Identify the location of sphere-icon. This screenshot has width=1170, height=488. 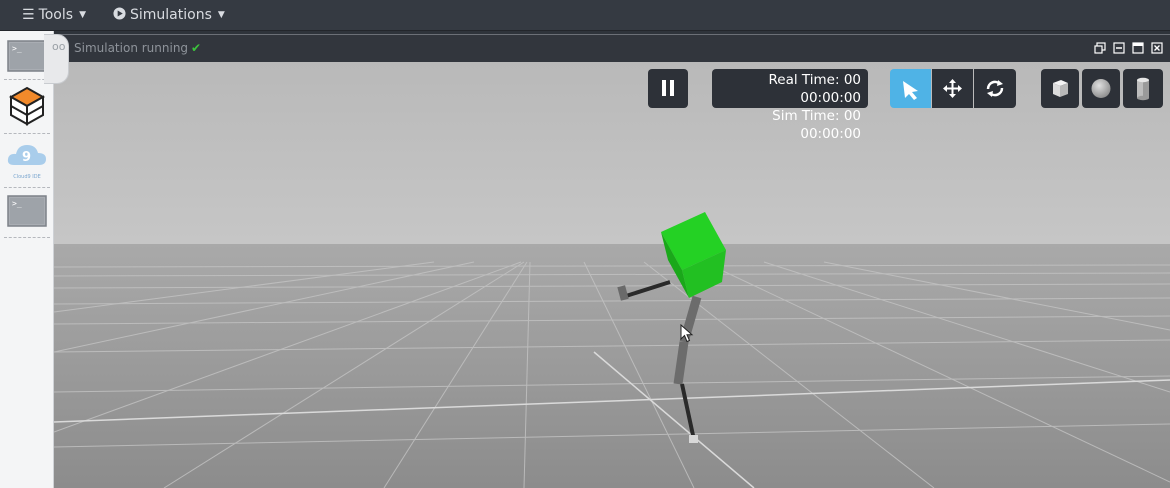
(1101, 88).